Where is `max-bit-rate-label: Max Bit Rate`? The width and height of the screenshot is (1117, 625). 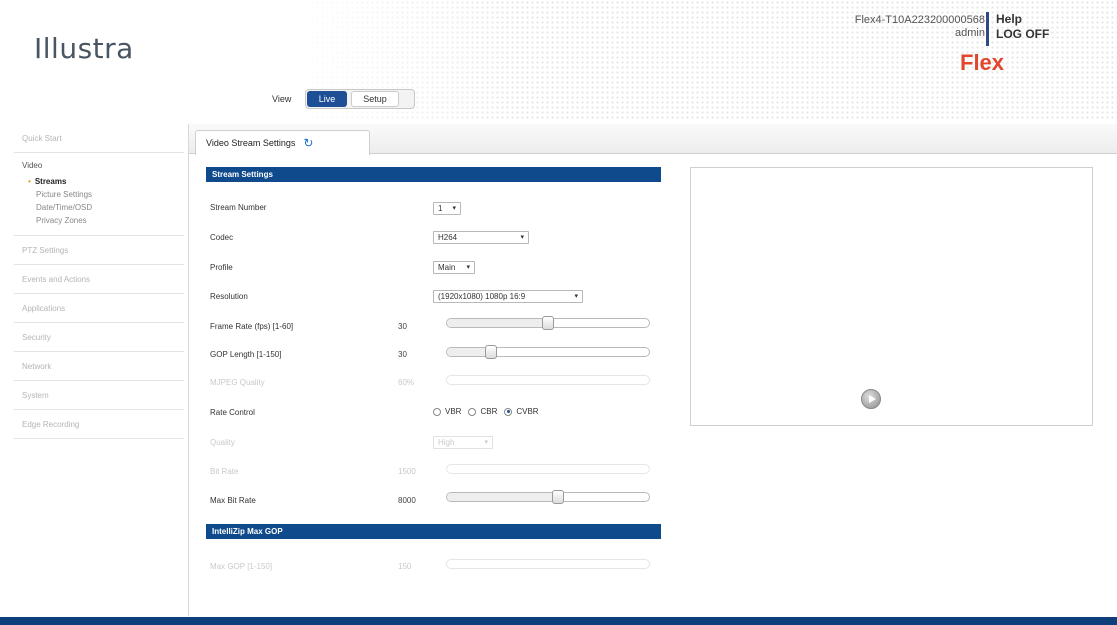
max-bit-rate-label: Max Bit Rate is located at coordinates (233, 500).